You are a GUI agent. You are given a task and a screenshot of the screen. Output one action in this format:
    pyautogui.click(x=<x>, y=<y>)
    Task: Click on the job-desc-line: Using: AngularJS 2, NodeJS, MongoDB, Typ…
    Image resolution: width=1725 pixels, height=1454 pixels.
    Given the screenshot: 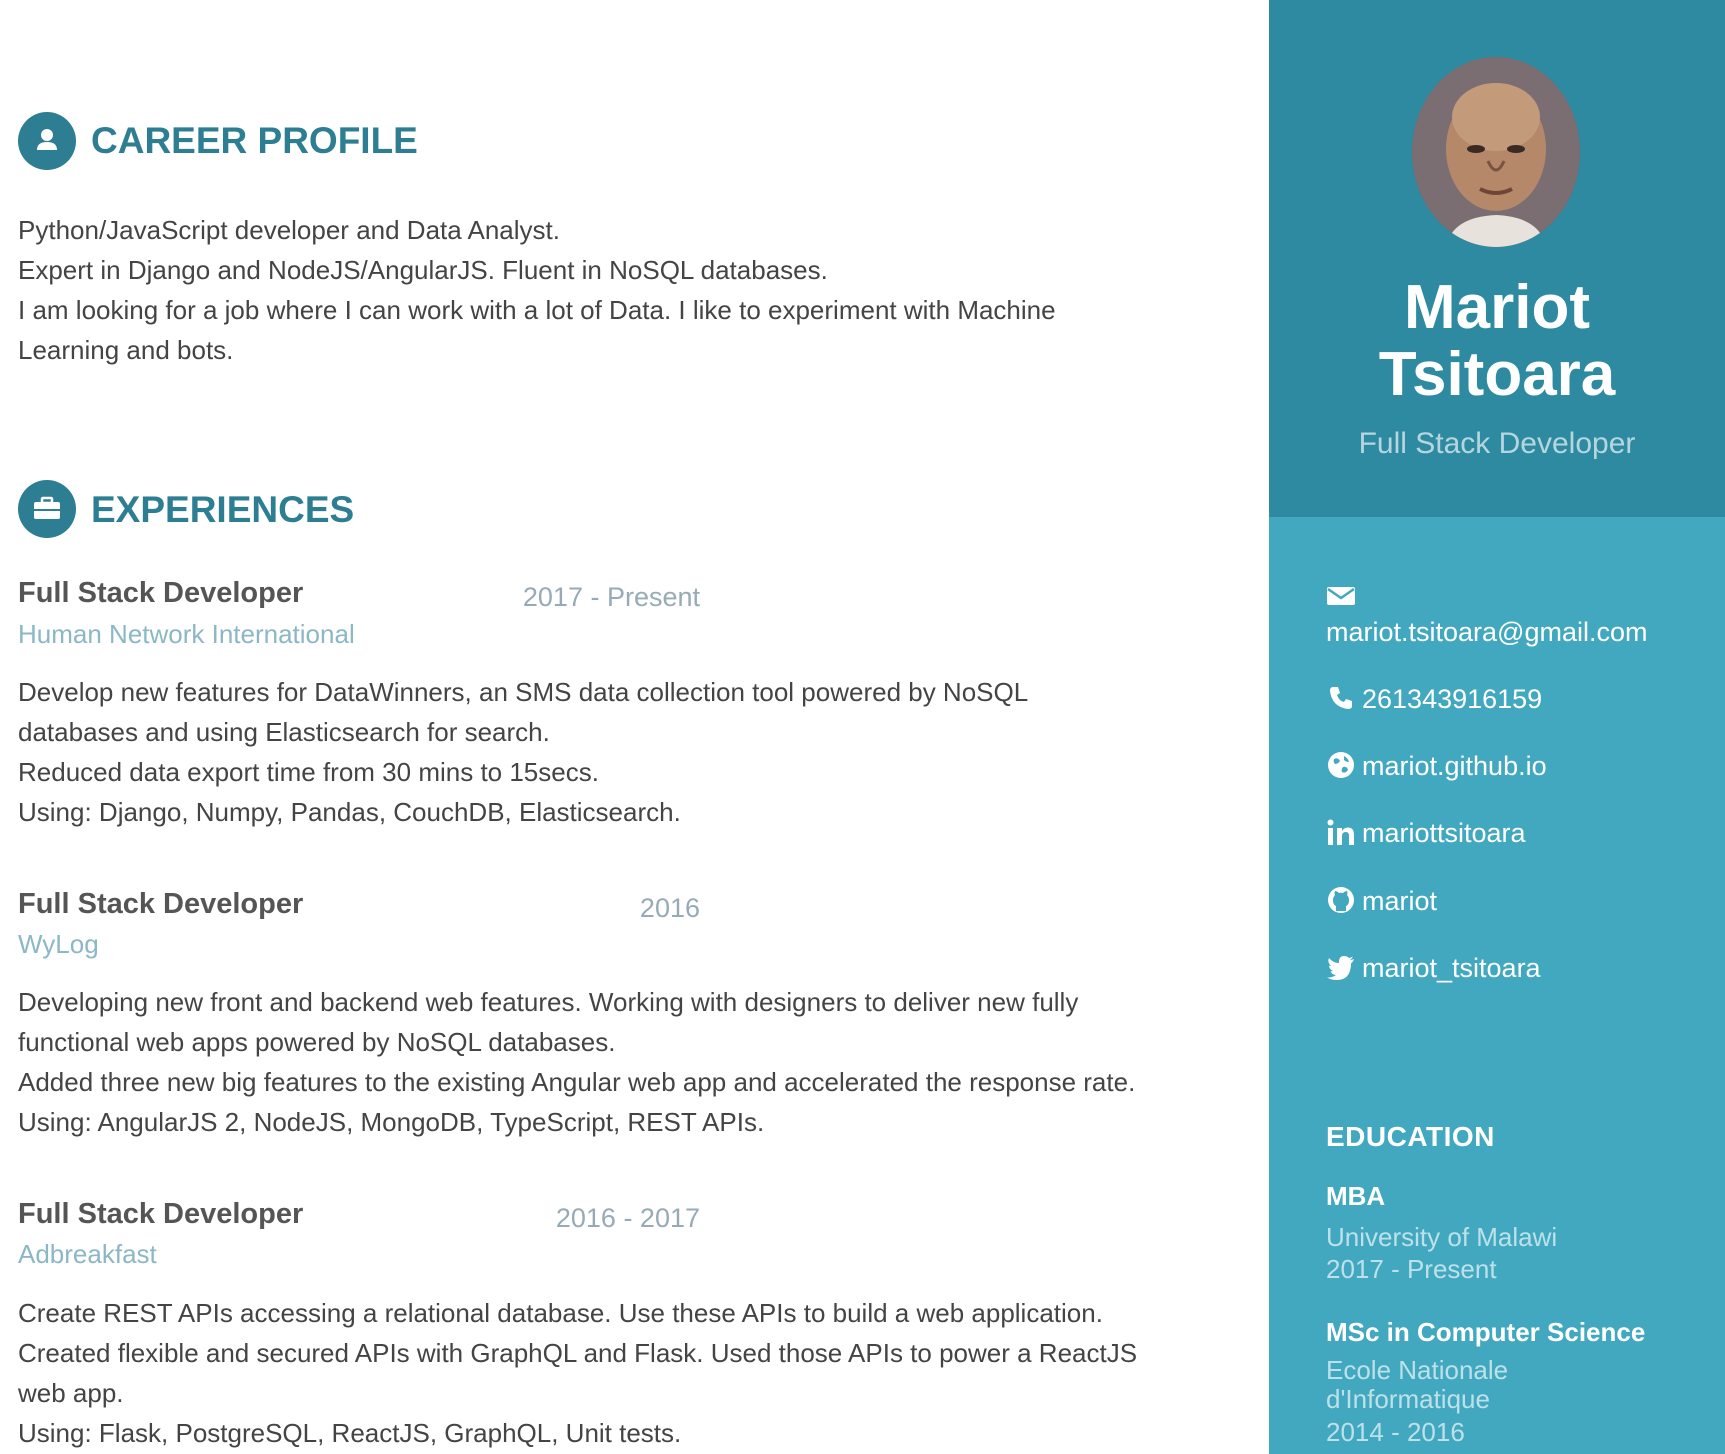 What is the action you would take?
    pyautogui.click(x=391, y=1122)
    